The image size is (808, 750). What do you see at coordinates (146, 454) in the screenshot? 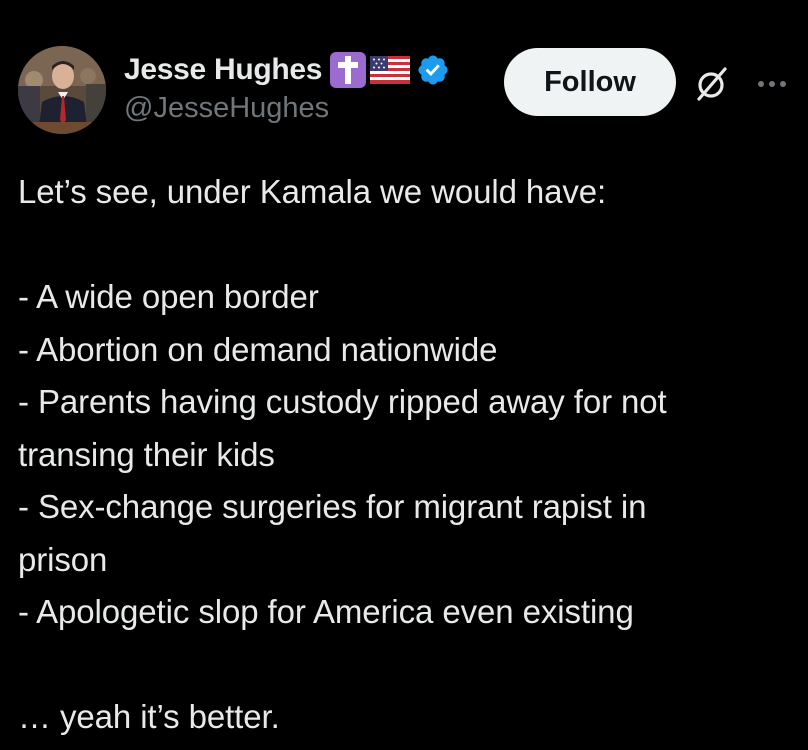
I see `list-item-continuation: transing their kids` at bounding box center [146, 454].